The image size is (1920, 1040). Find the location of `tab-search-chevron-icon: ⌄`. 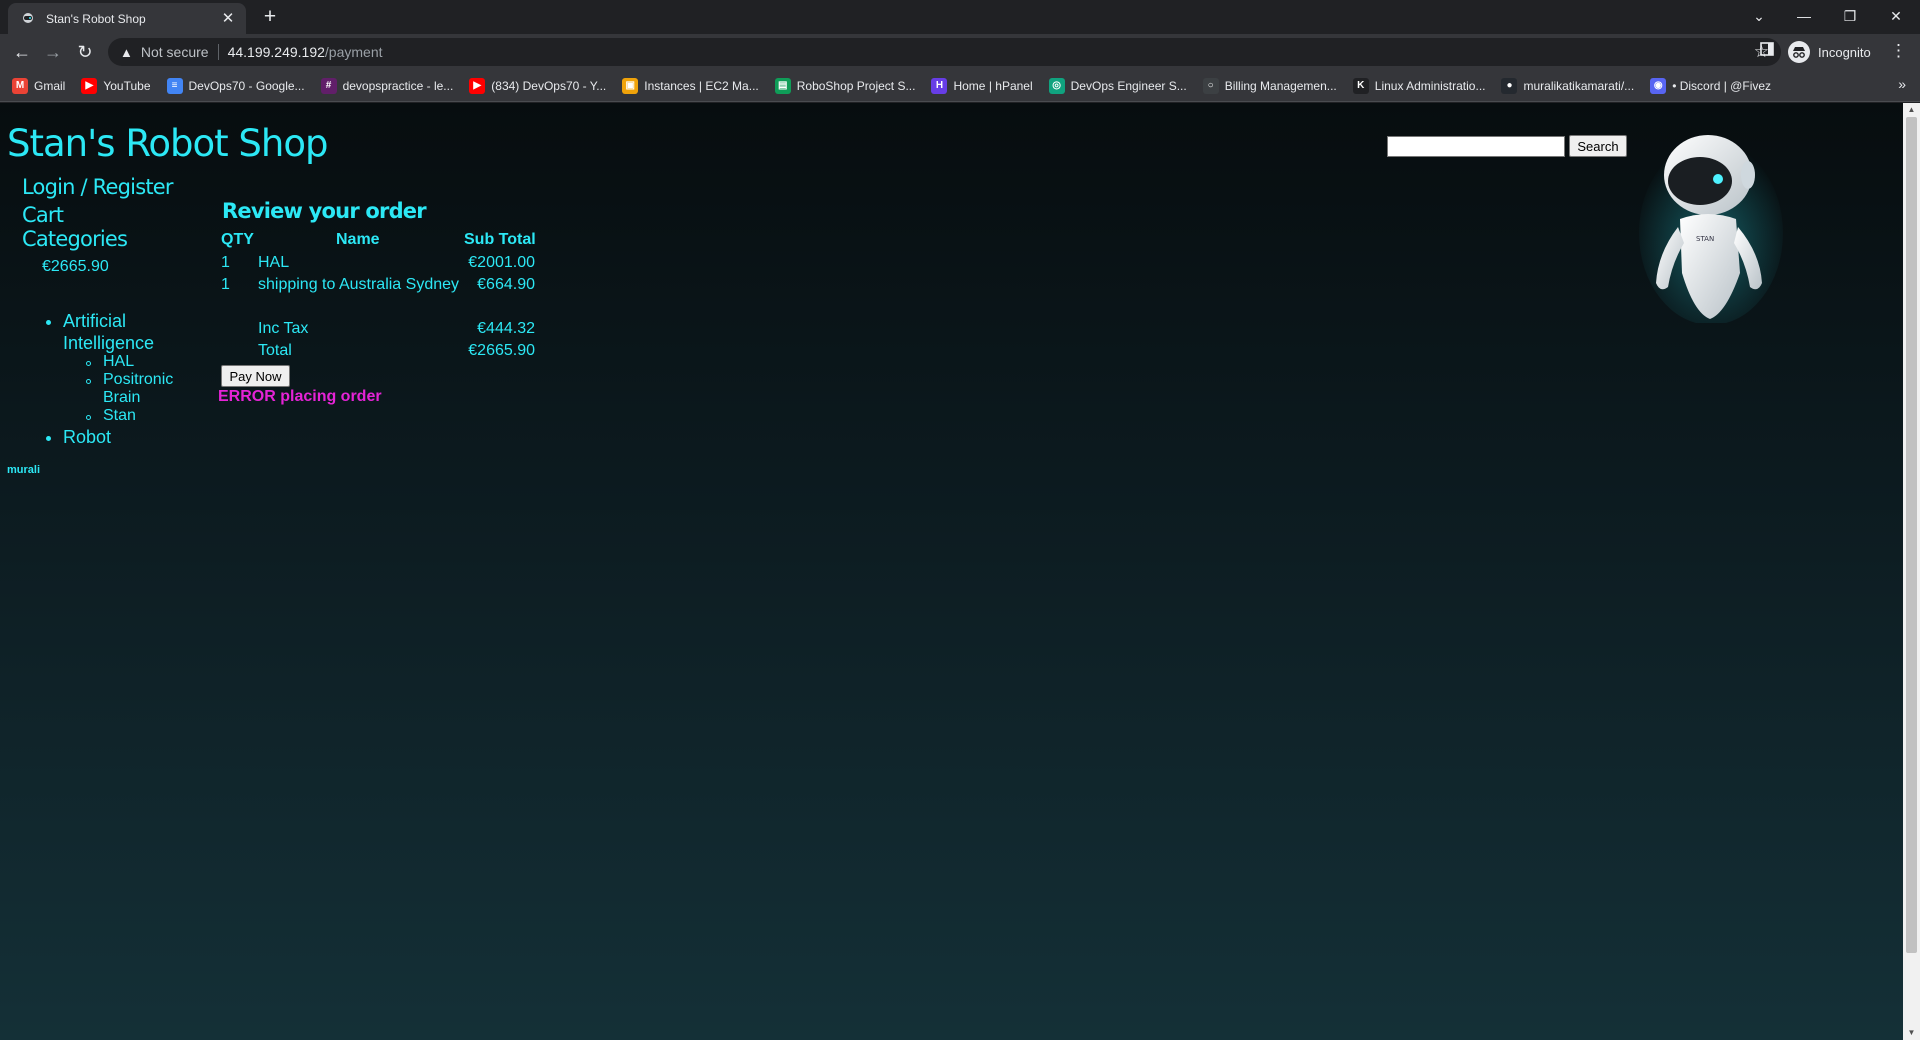

tab-search-chevron-icon: ⌄ is located at coordinates (1759, 16).